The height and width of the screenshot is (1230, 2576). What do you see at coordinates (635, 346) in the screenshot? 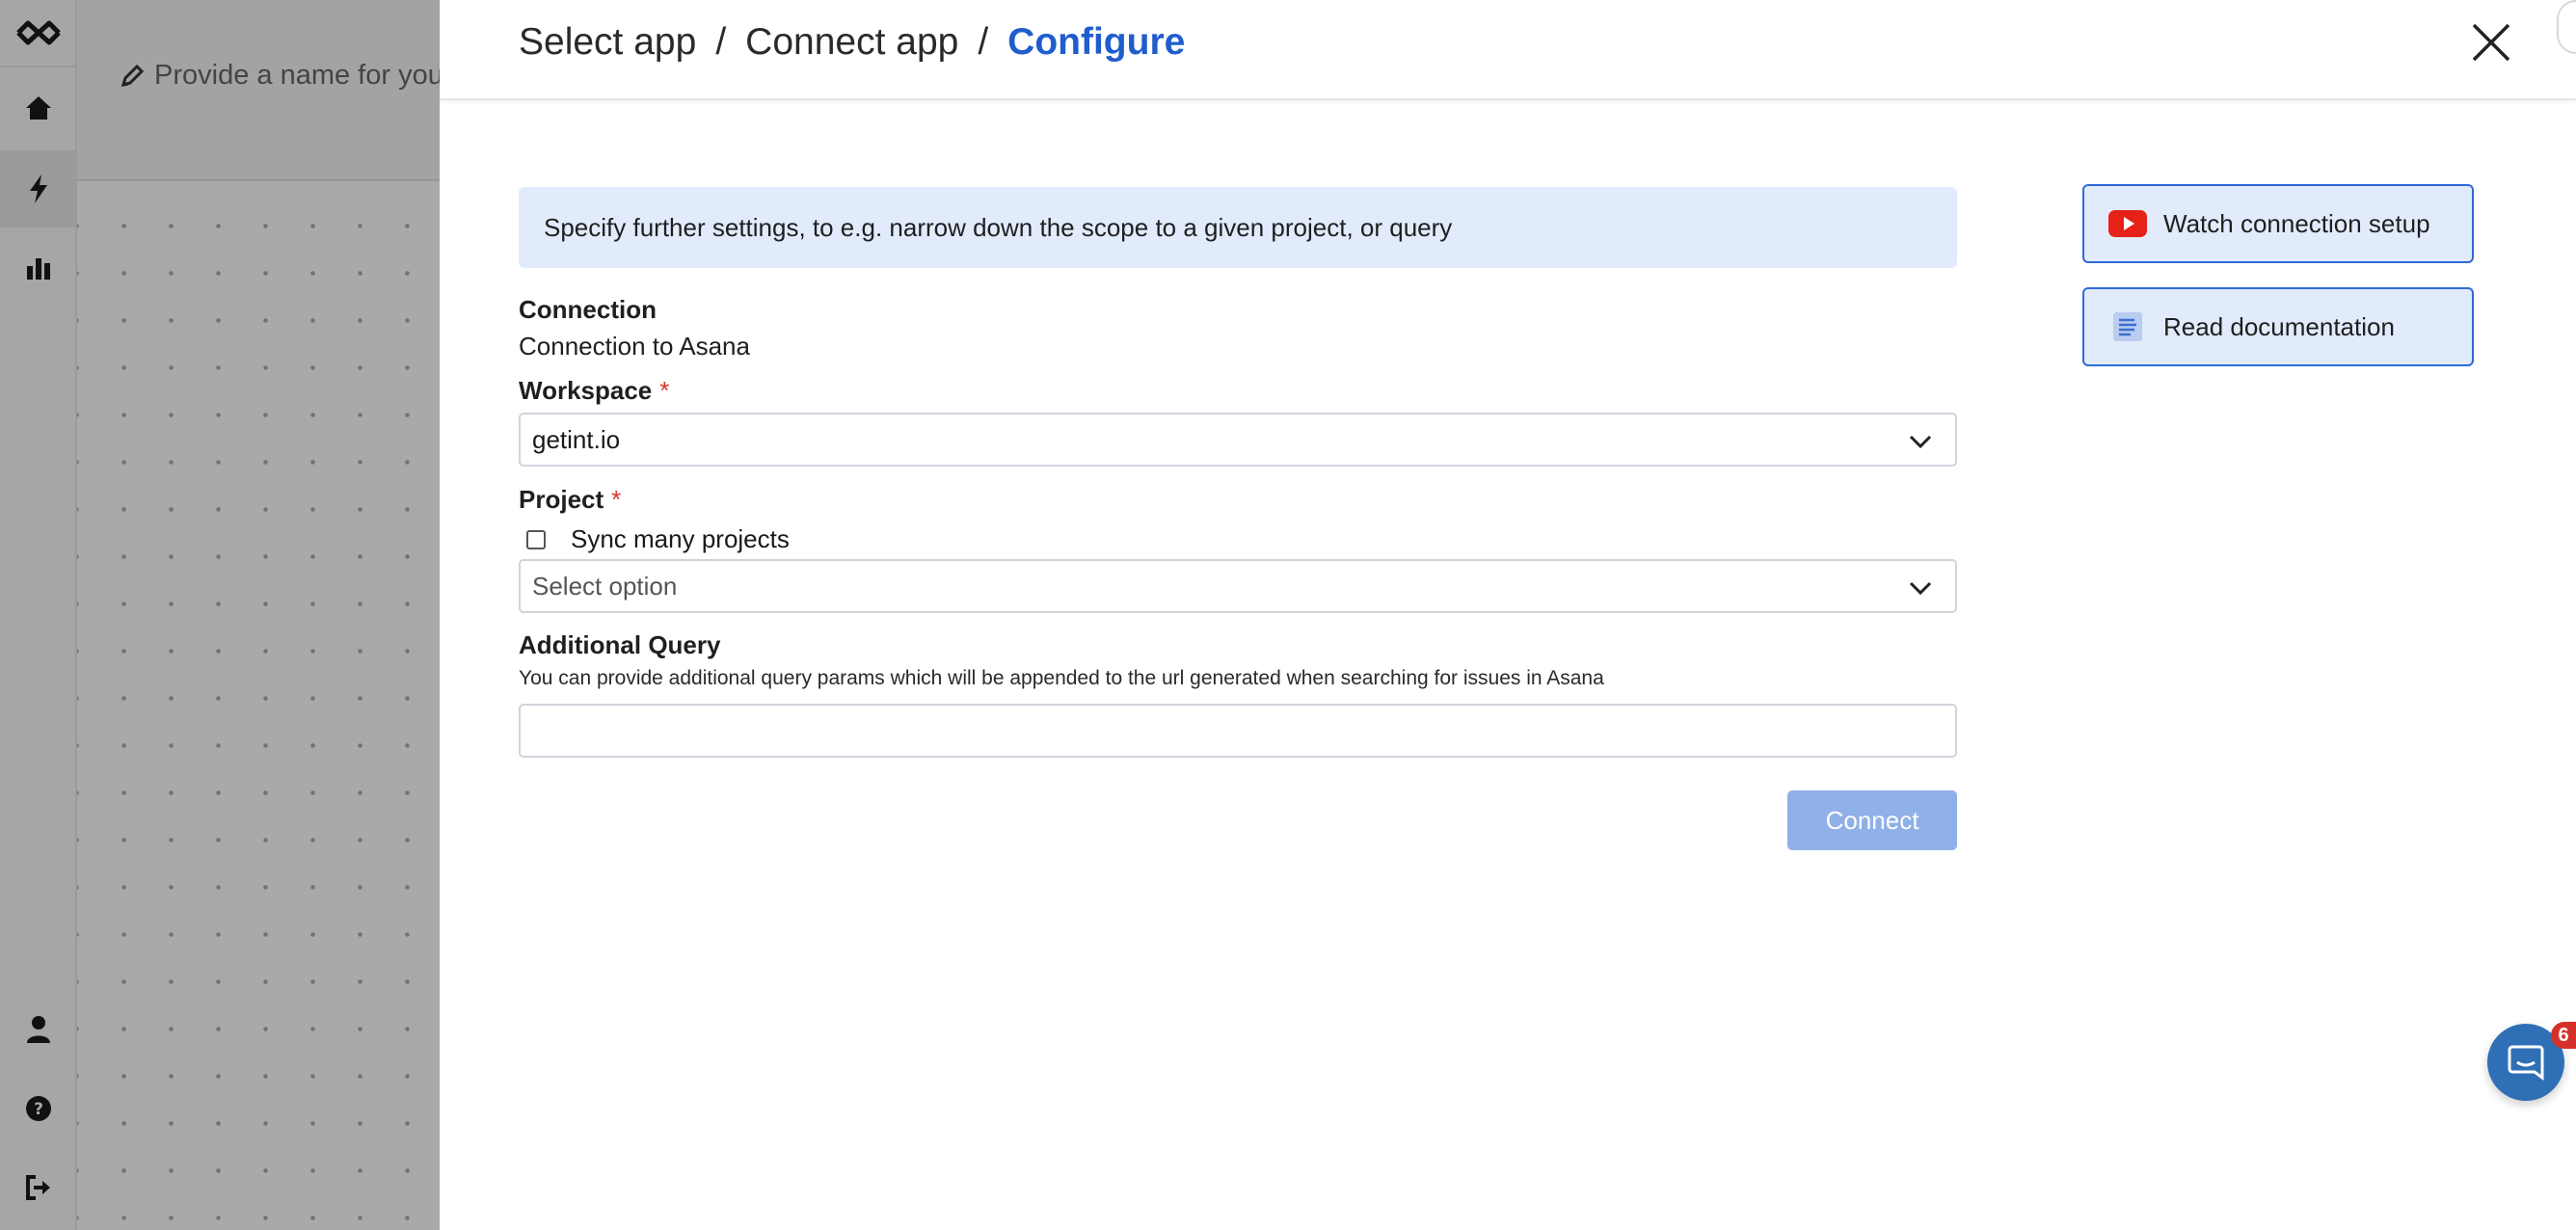
I see `connection-value: Connection to Asana` at bounding box center [635, 346].